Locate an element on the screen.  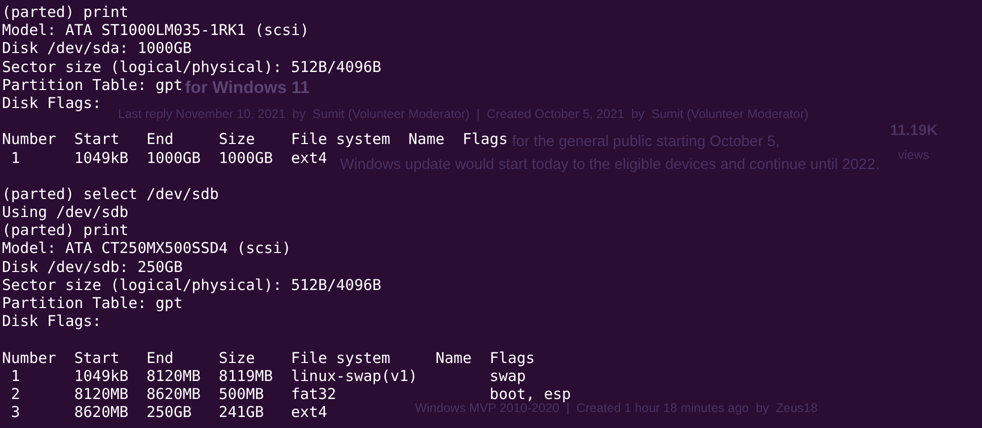
terminal-output: Disk /dev/sdb: 250GB is located at coordinates (92, 267).